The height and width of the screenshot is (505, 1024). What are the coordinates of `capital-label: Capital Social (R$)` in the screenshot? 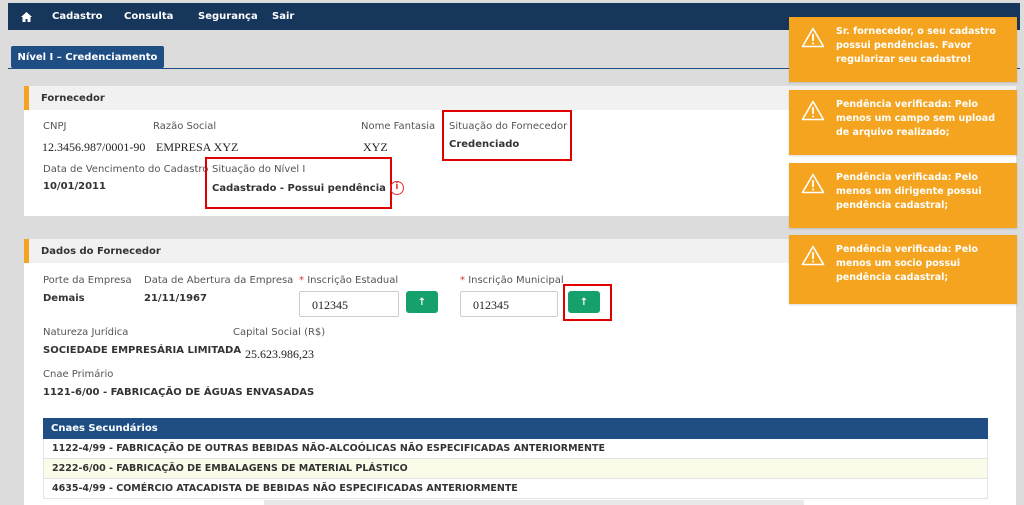 It's located at (279, 332).